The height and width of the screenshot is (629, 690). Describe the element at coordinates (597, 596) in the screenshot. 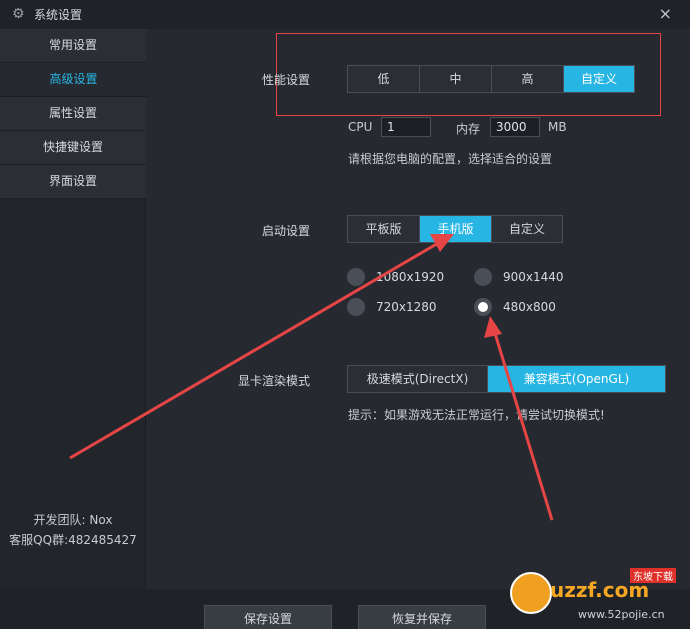

I see `site-watermark: uzzf.com 东坡下载 www.52pojie.cn` at that location.